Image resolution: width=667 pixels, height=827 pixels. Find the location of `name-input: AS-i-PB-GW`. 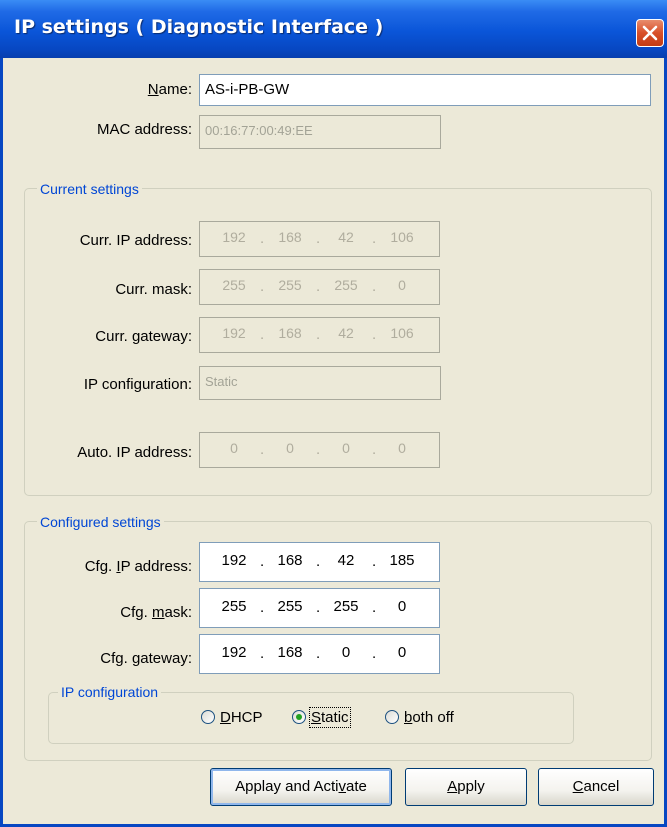

name-input: AS-i-PB-GW is located at coordinates (425, 90).